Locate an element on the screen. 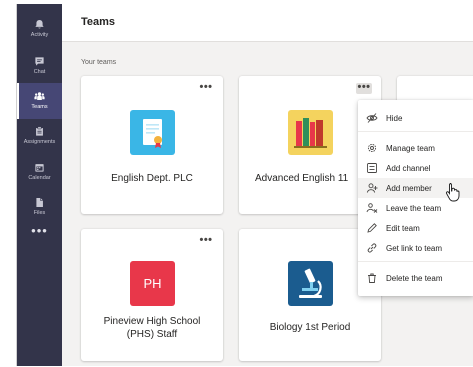 This screenshot has height=367, width=473. menu-label: Leave the team is located at coordinates (414, 208).